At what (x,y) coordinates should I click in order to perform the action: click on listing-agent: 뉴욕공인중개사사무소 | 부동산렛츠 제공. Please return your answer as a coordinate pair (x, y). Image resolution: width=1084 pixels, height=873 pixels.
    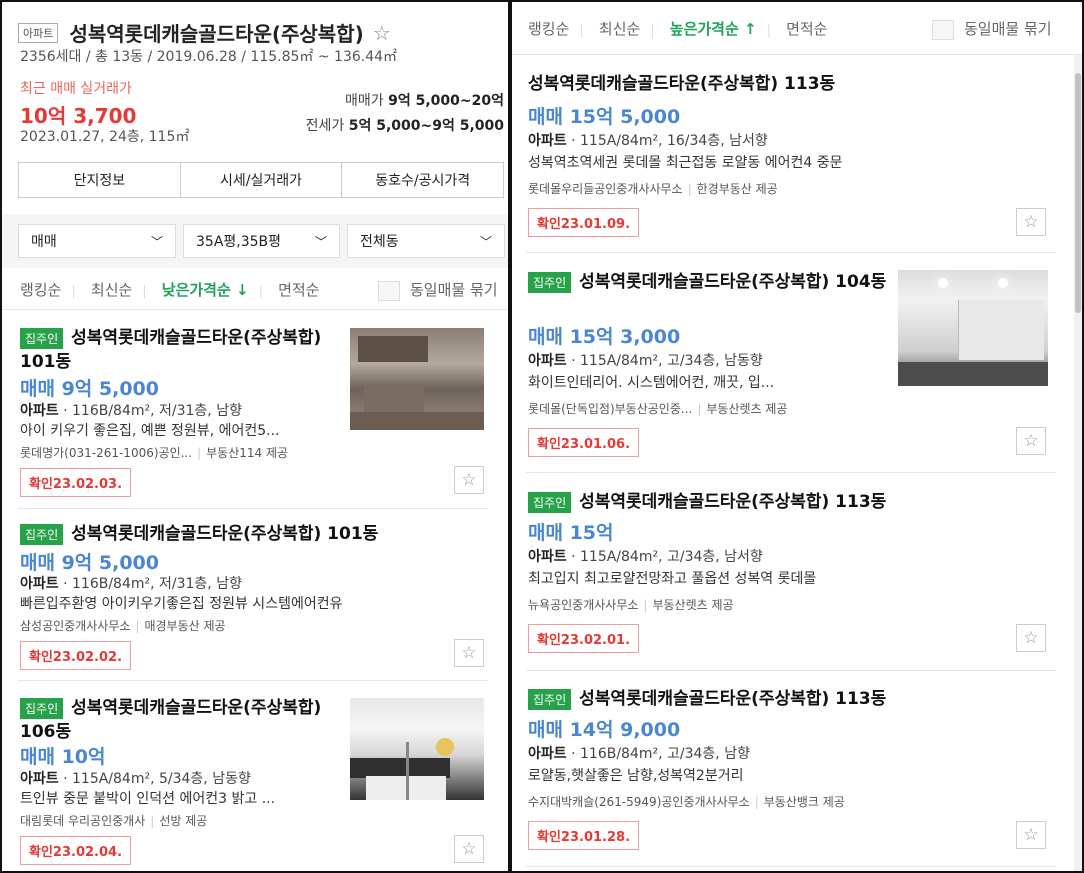
    Looking at the image, I should click on (631, 605).